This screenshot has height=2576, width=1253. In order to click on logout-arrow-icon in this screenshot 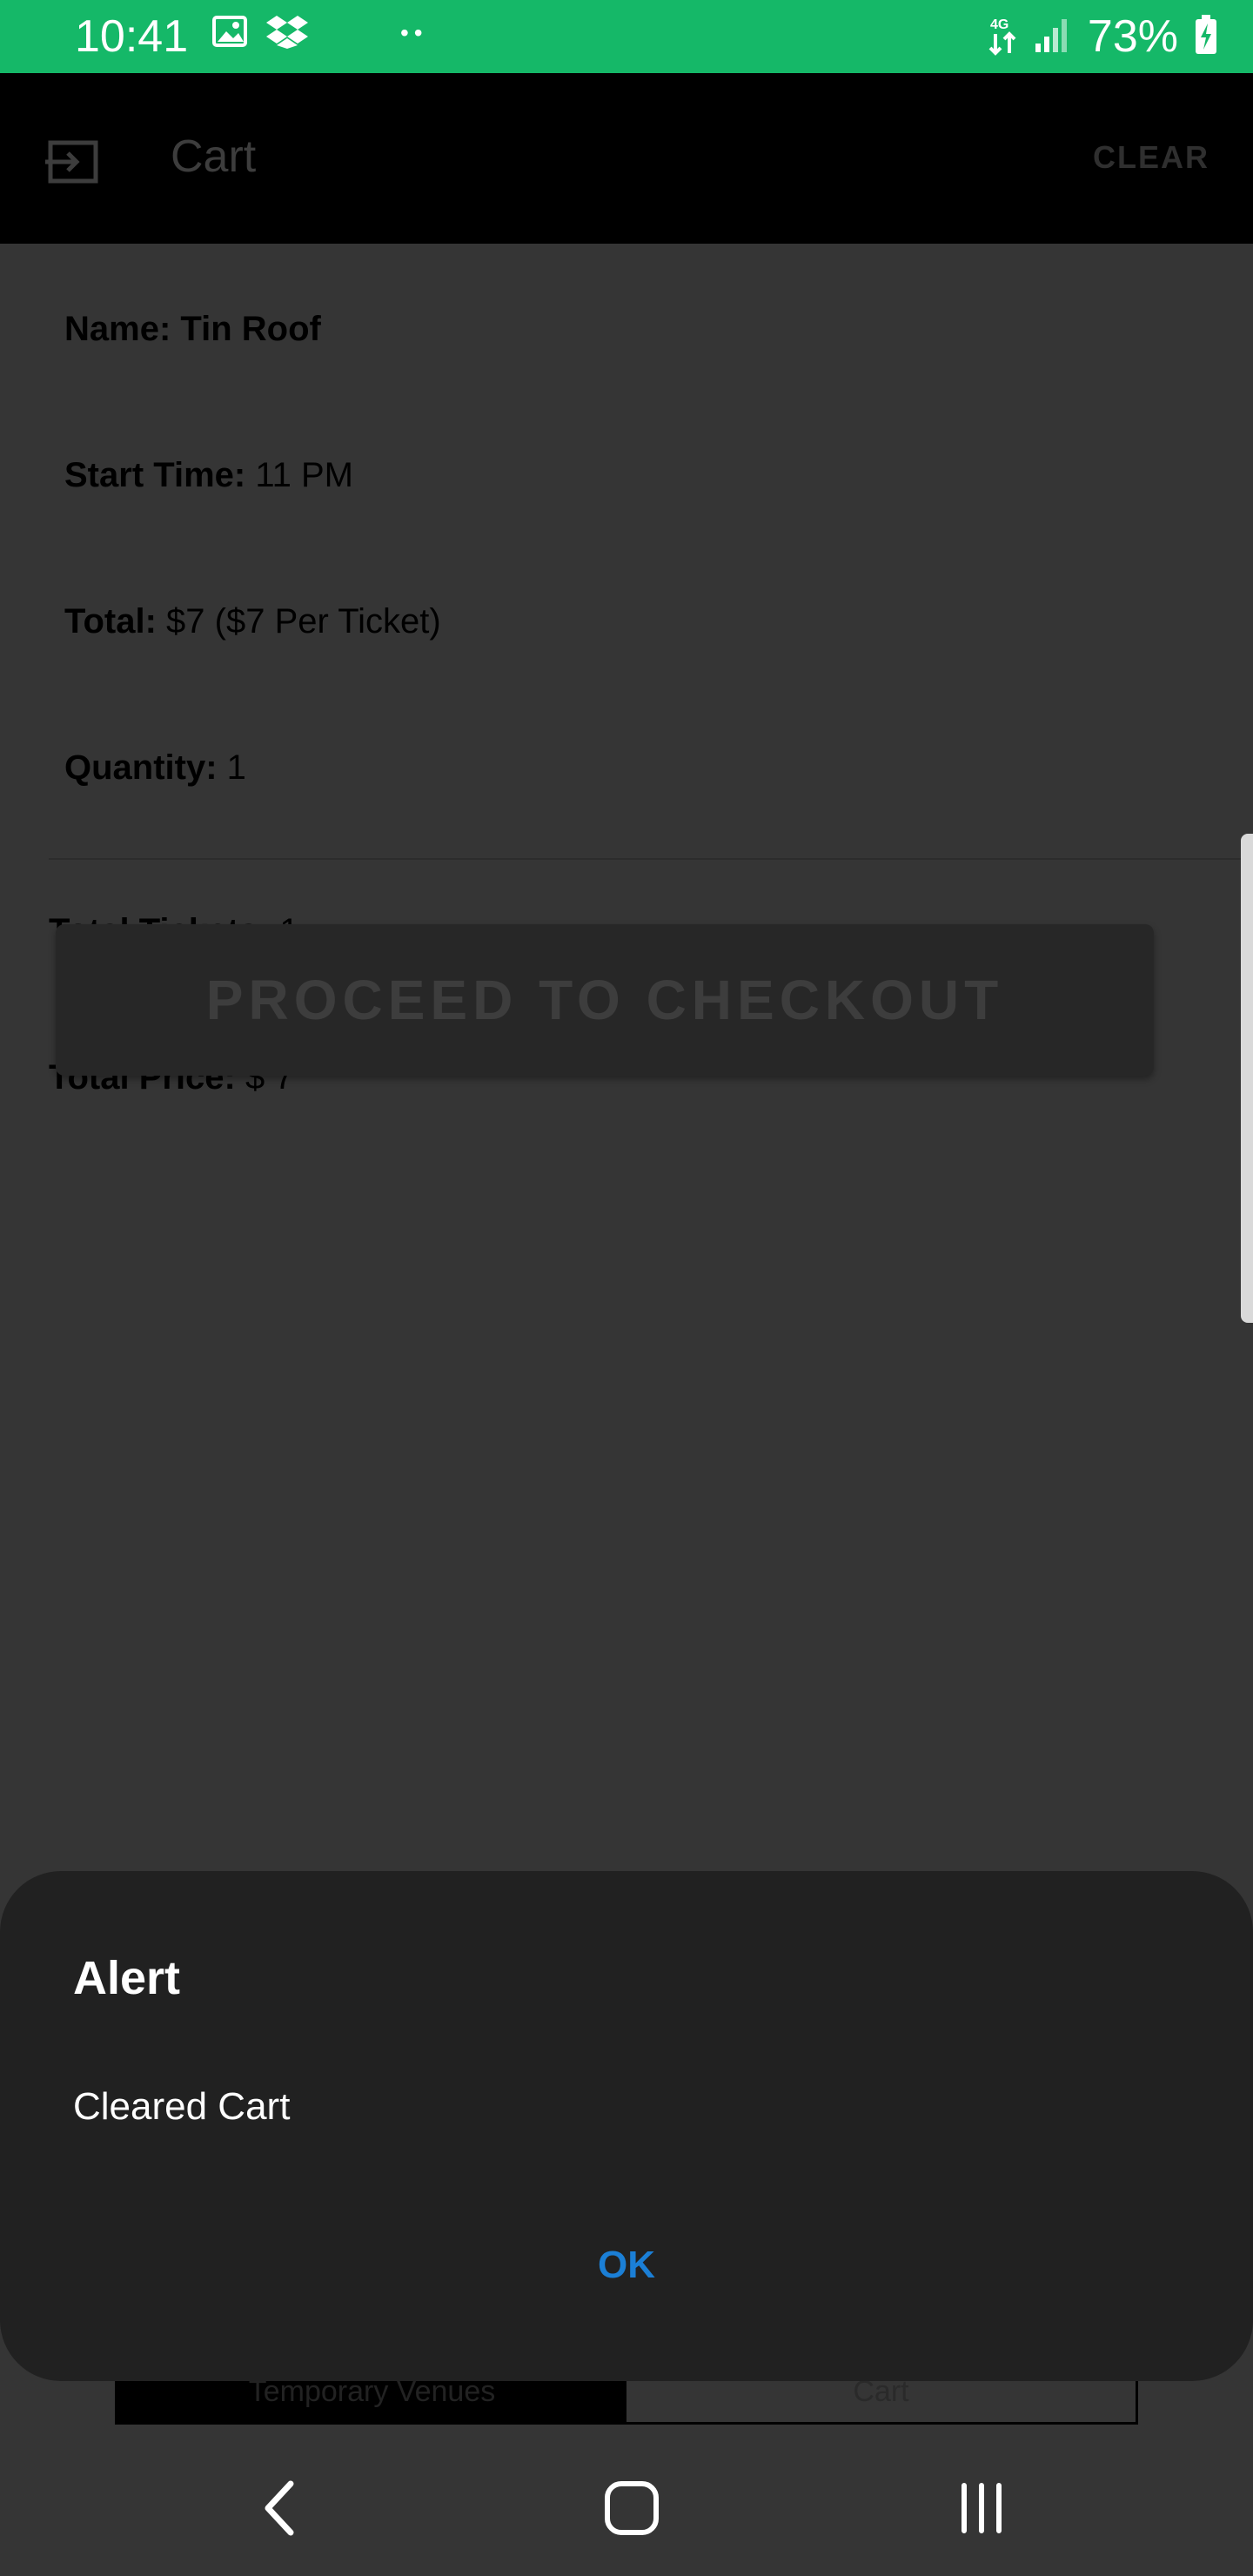, I will do `click(73, 162)`.